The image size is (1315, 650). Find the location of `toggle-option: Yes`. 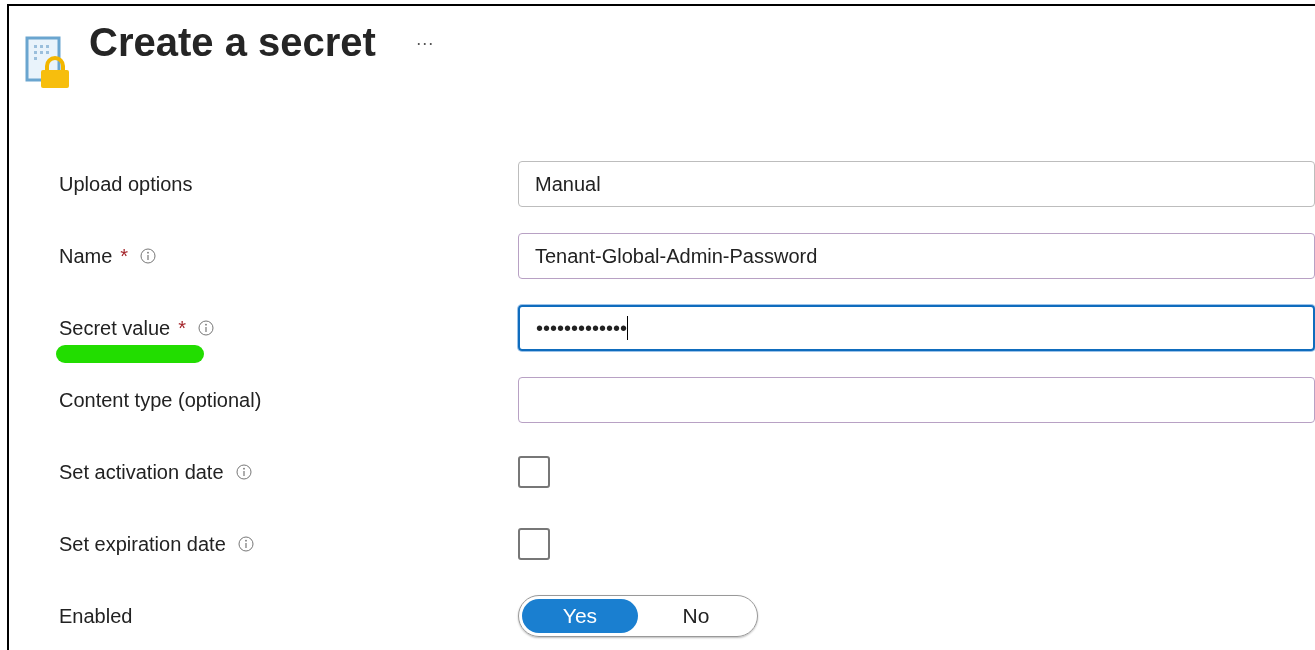

toggle-option: Yes is located at coordinates (580, 616).